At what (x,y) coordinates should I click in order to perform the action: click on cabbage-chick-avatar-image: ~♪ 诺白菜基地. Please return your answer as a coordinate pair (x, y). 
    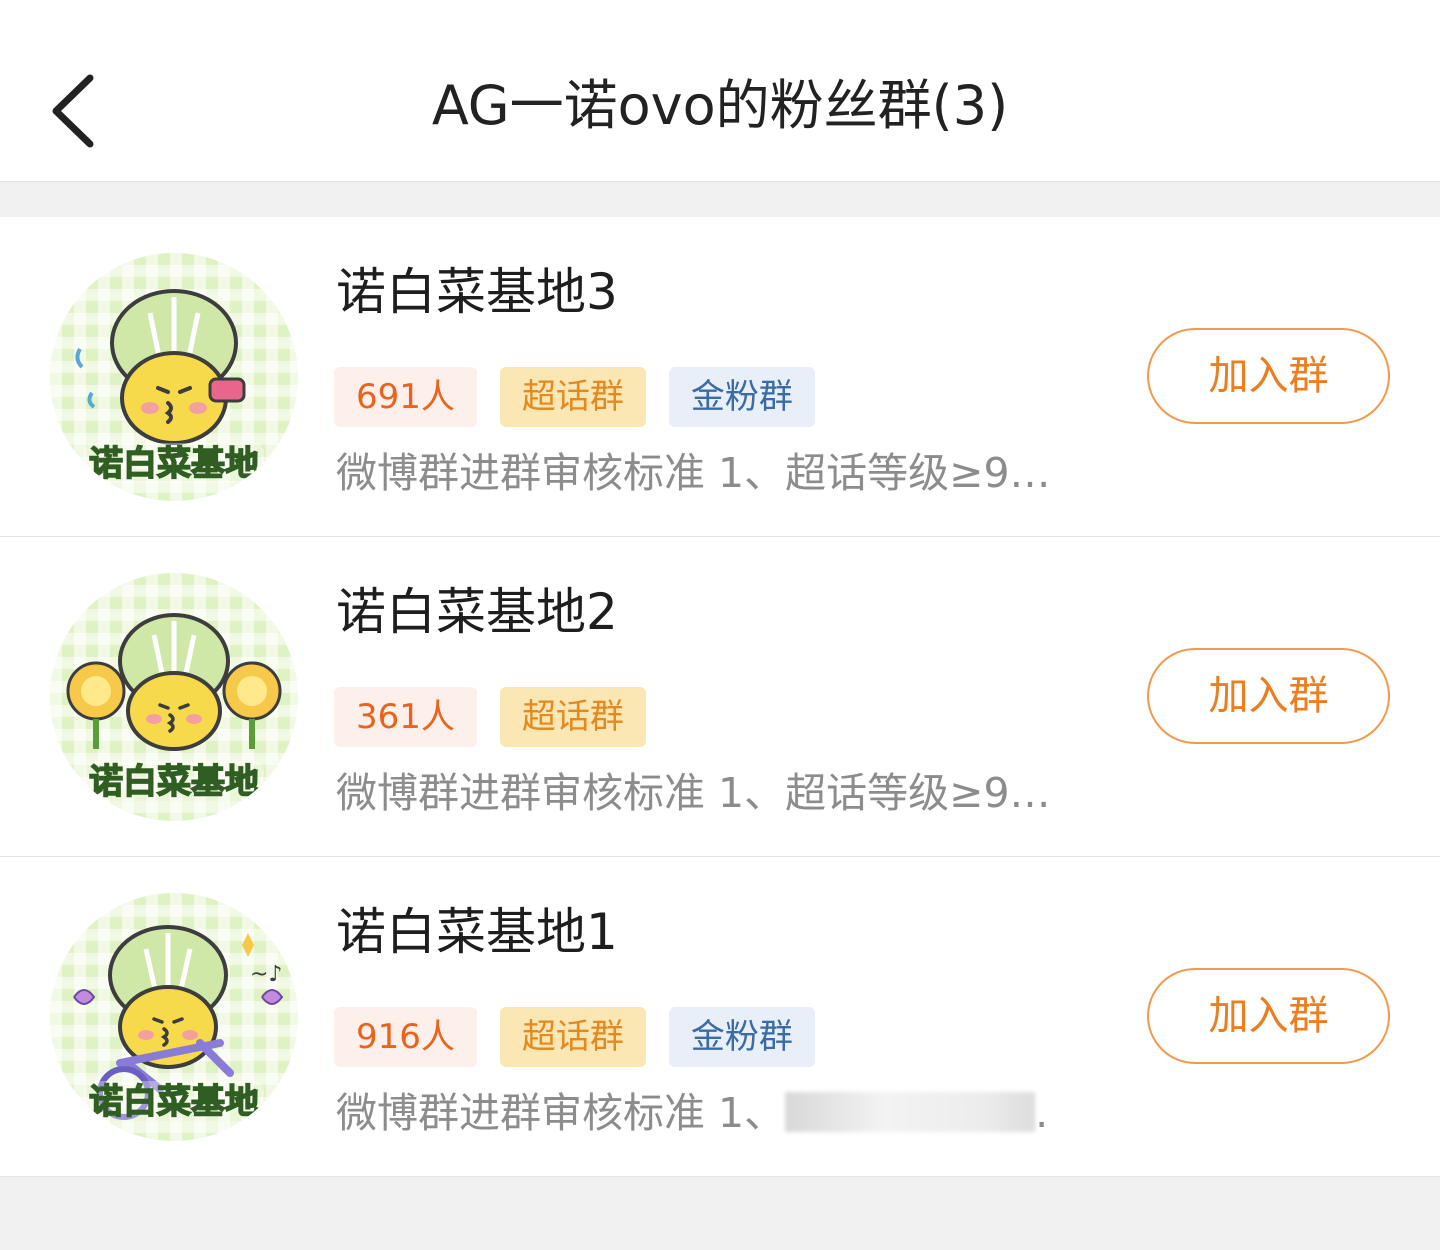
    Looking at the image, I should click on (178, 1024).